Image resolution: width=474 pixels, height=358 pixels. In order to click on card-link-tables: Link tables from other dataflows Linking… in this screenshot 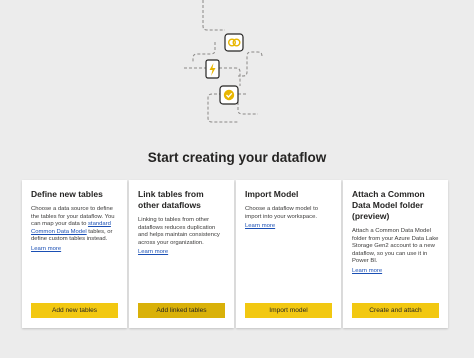, I will do `click(181, 254)`.